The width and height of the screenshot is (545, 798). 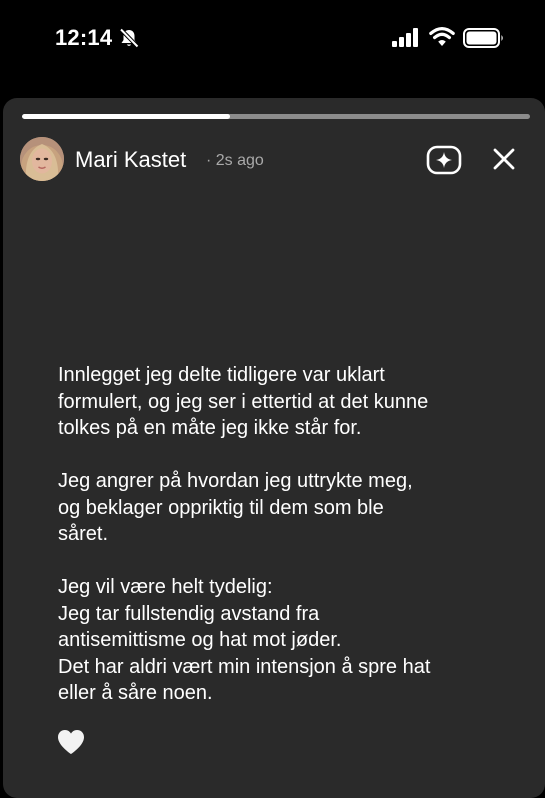 What do you see at coordinates (444, 160) in the screenshot?
I see `sparkle-icon` at bounding box center [444, 160].